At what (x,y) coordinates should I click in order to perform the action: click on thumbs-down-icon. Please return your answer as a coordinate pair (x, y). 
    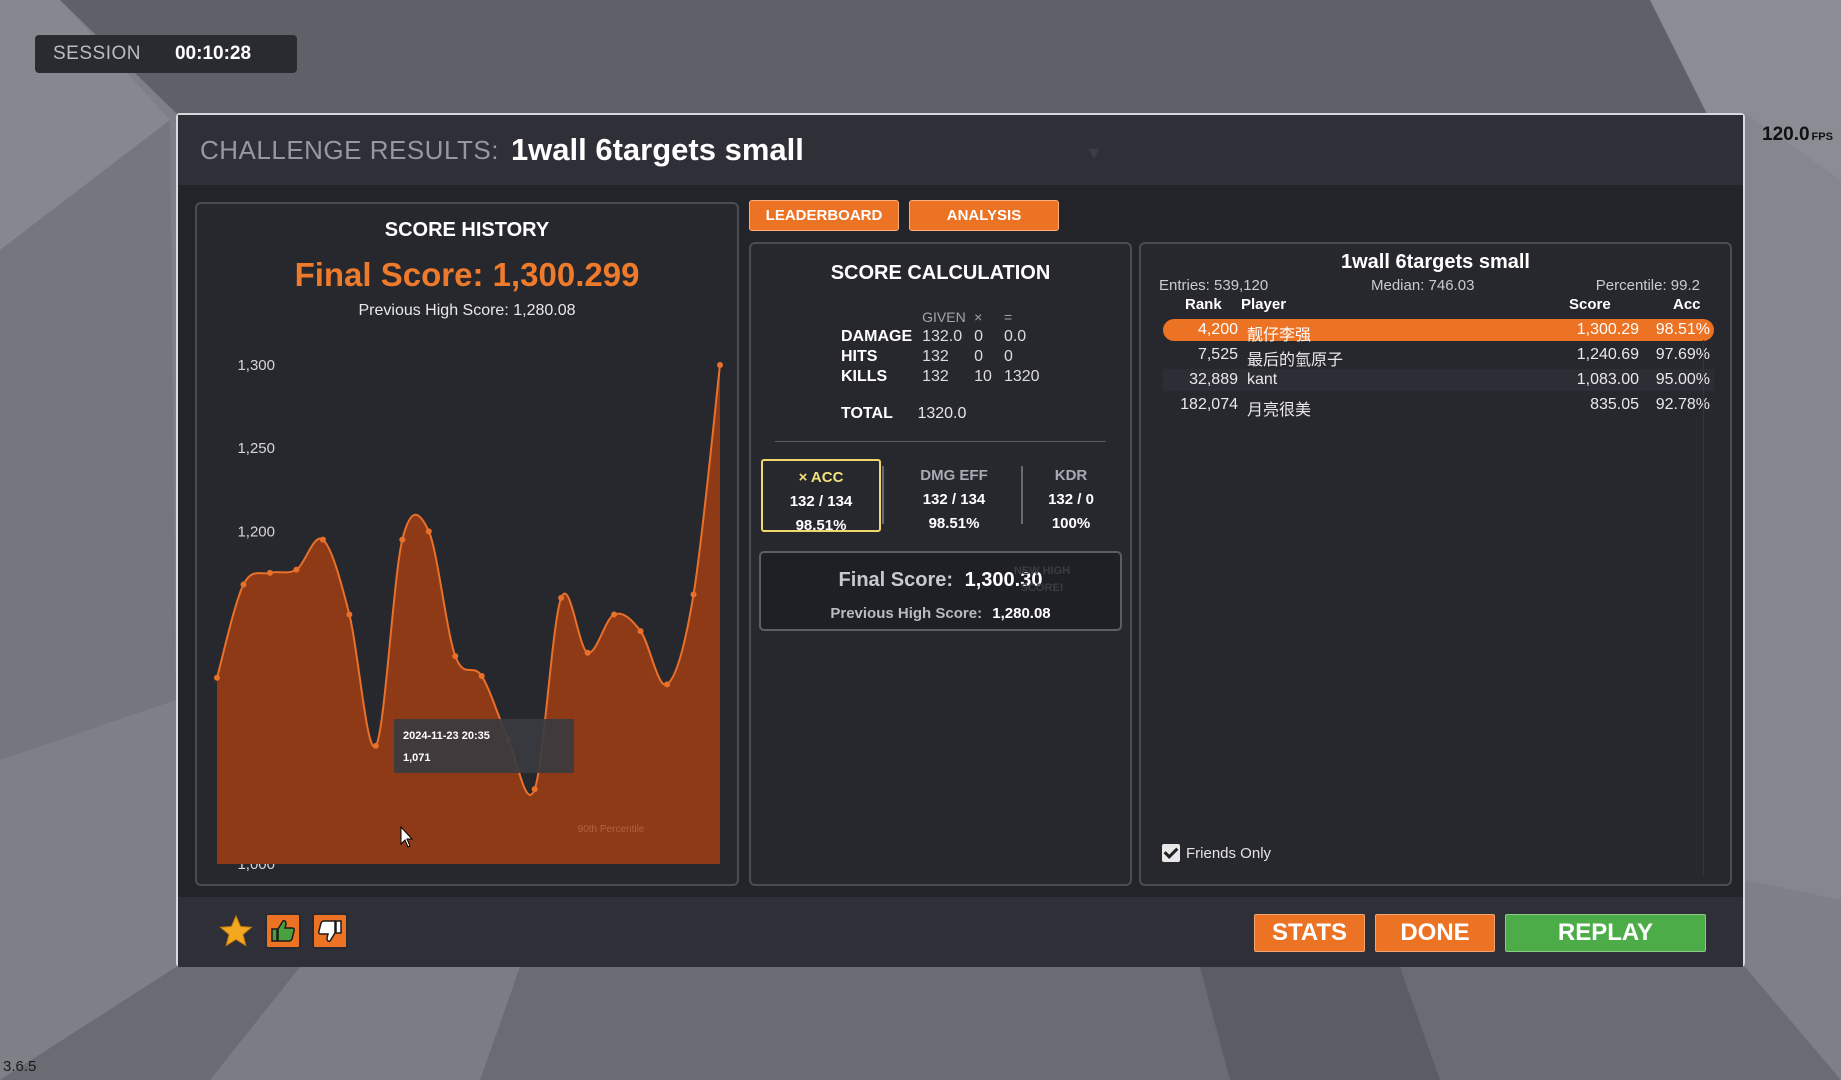
    Looking at the image, I should click on (330, 931).